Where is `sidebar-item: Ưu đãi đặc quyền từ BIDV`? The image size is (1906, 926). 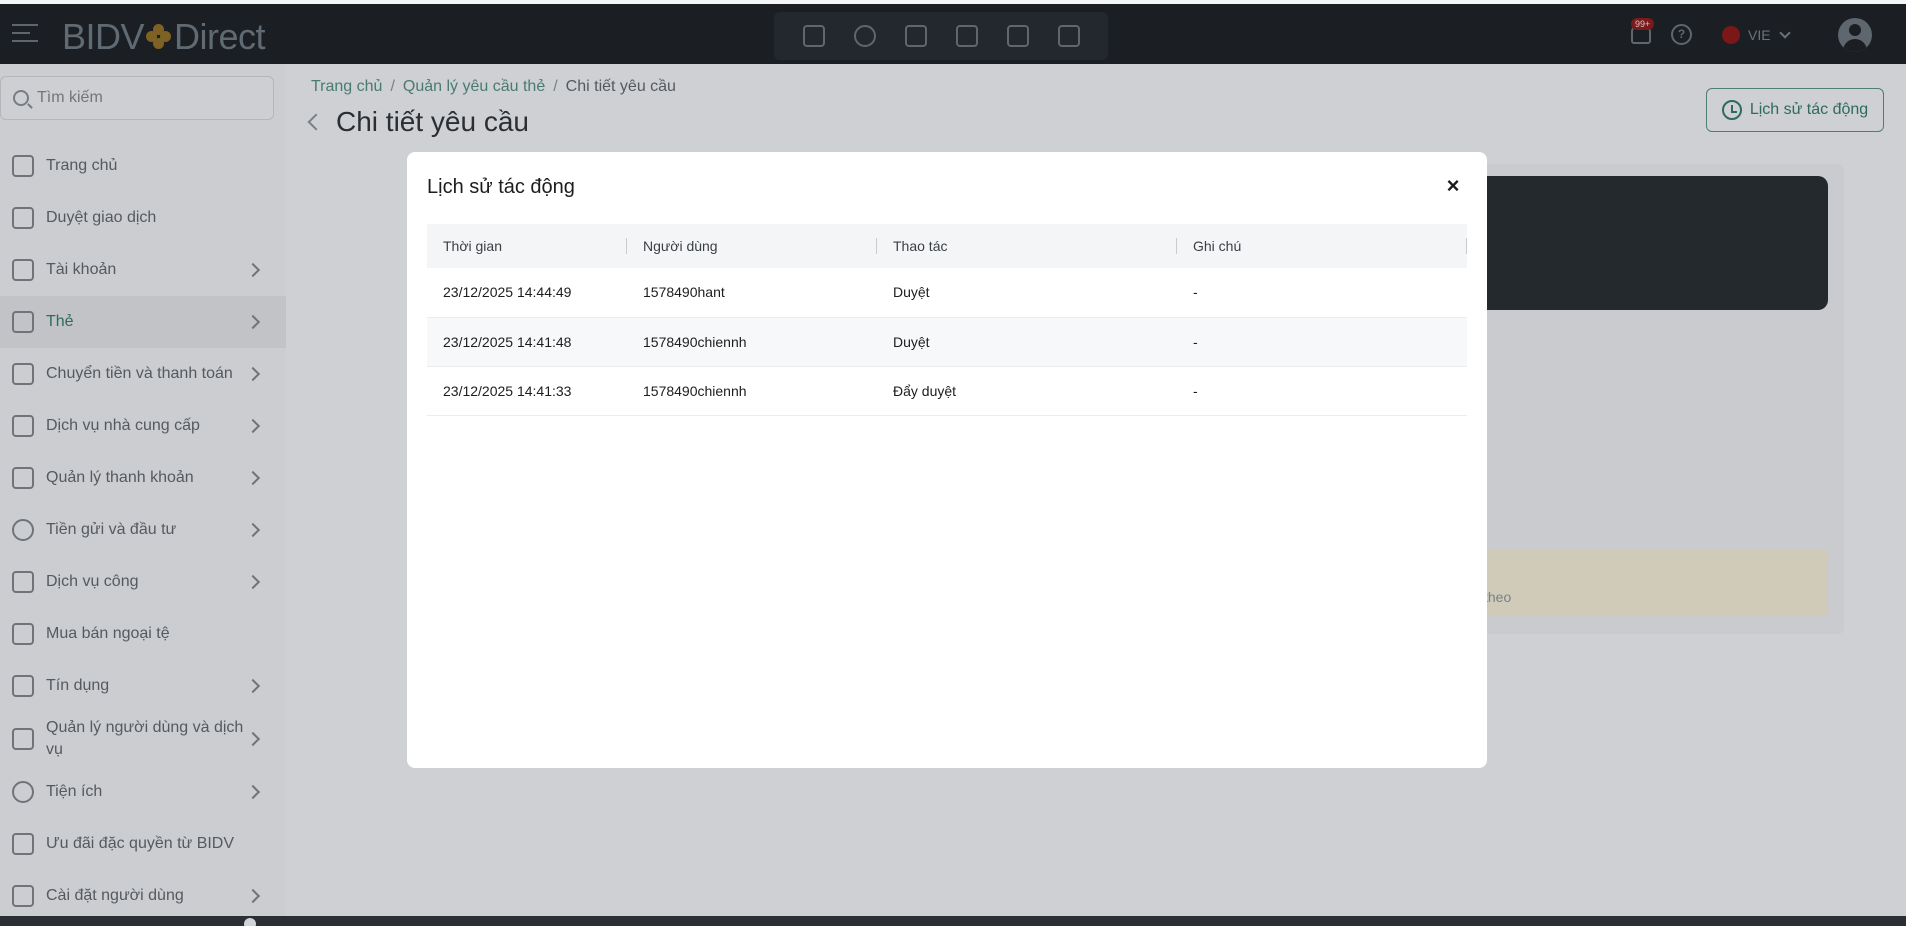
sidebar-item: Ưu đãi đặc quyền từ BIDV is located at coordinates (143, 844).